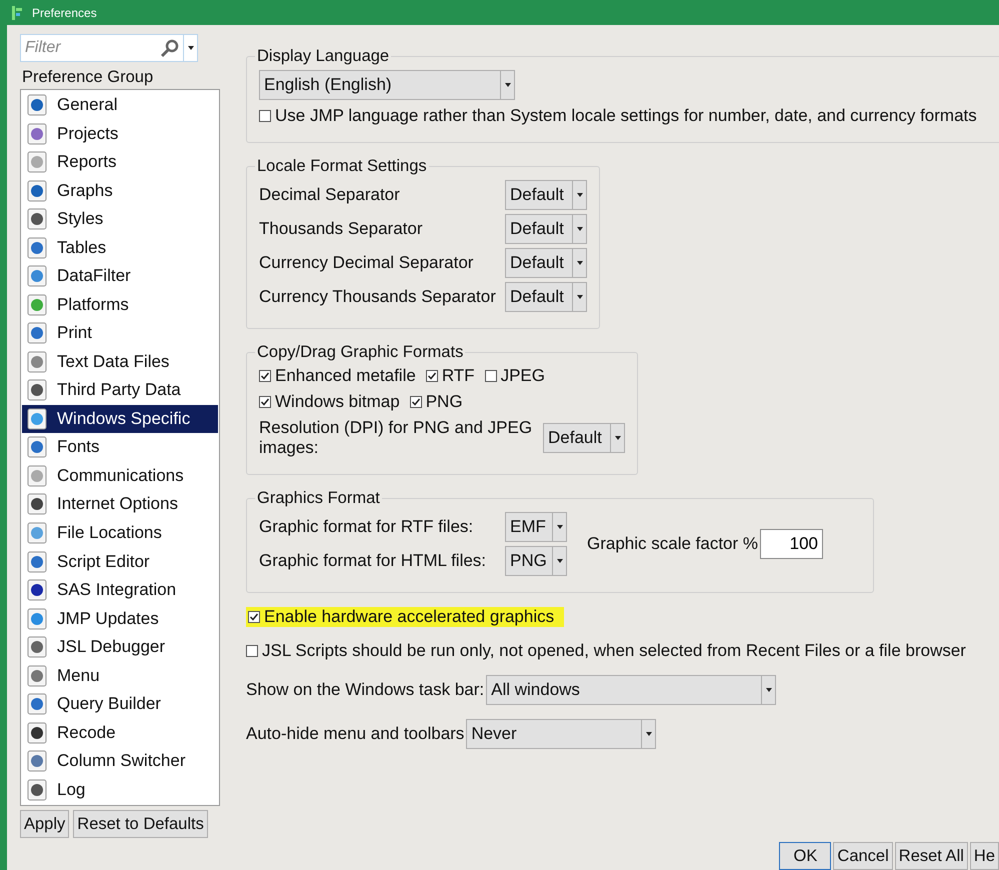 The image size is (999, 870). Describe the element at coordinates (342, 166) in the screenshot. I see `group-title: Locale Format Settings` at that location.